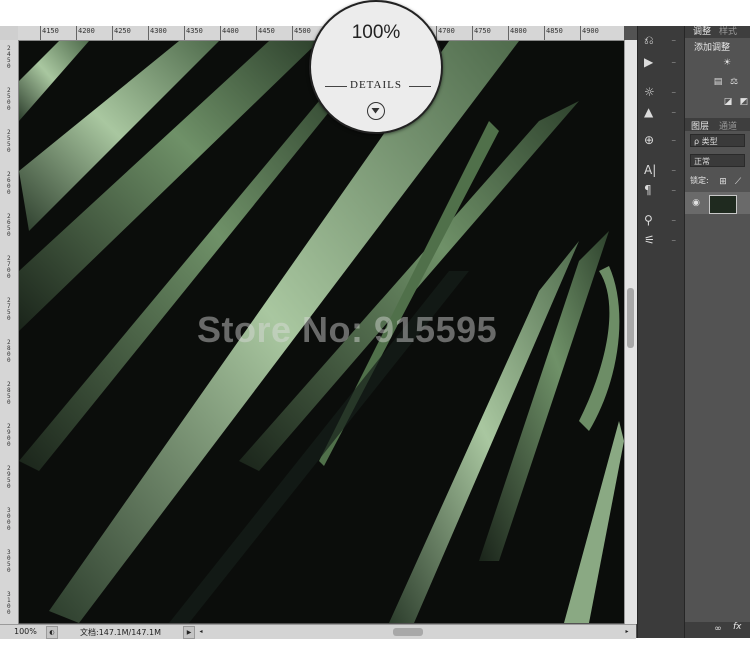 The width and height of the screenshot is (750, 646). Describe the element at coordinates (420, 86) in the screenshot. I see `divider` at that location.